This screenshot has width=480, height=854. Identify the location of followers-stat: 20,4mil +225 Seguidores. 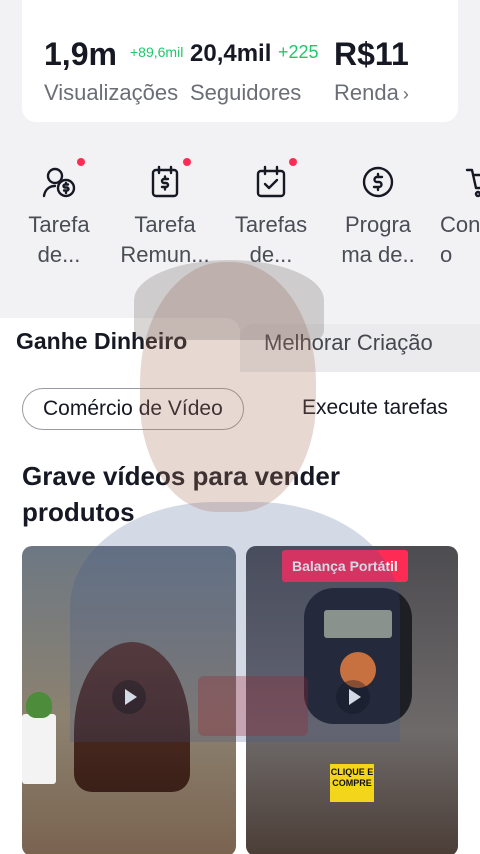
(254, 68).